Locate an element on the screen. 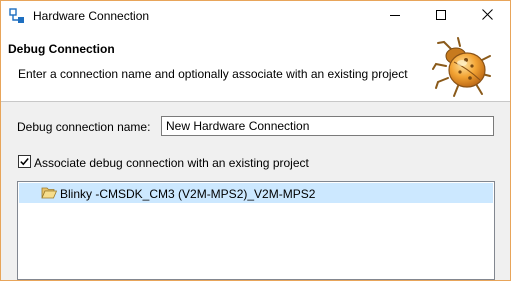 This screenshot has width=511, height=281. checkmark-icon is located at coordinates (24, 162).